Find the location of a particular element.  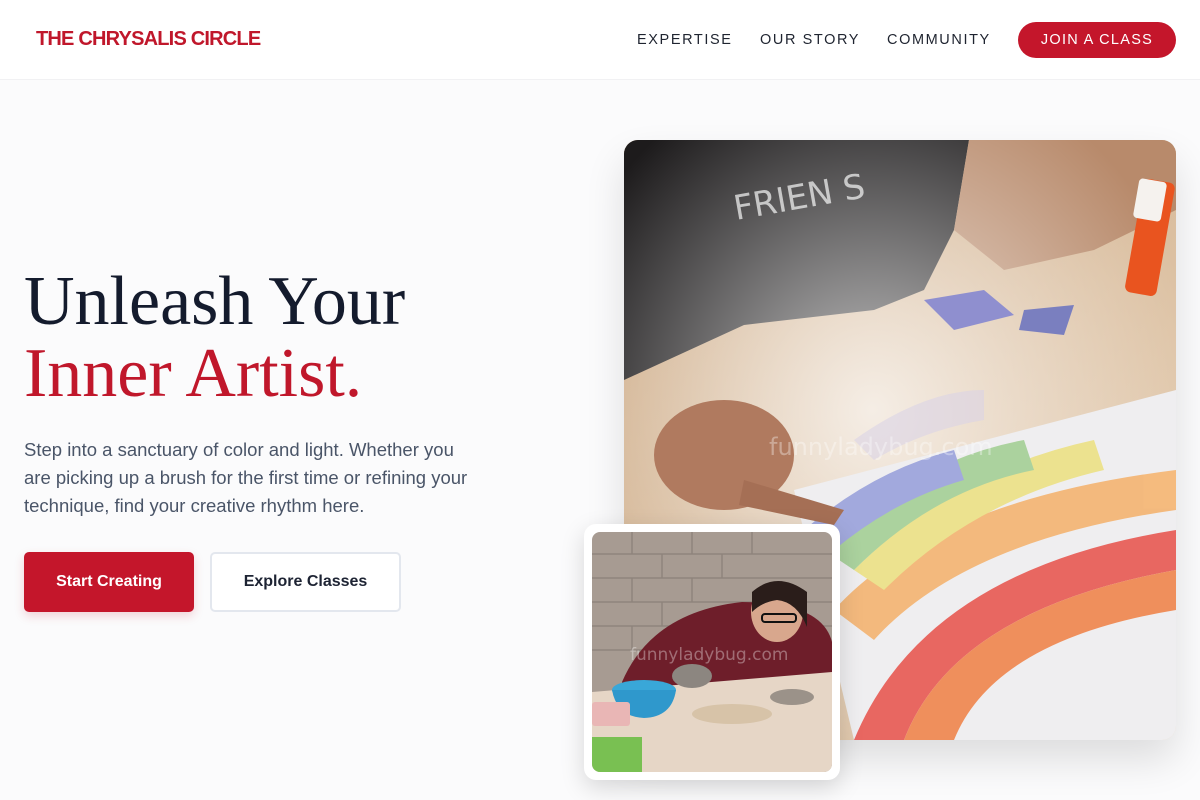

secondary-photo-watermark: funnyladybug.com is located at coordinates (709, 655).